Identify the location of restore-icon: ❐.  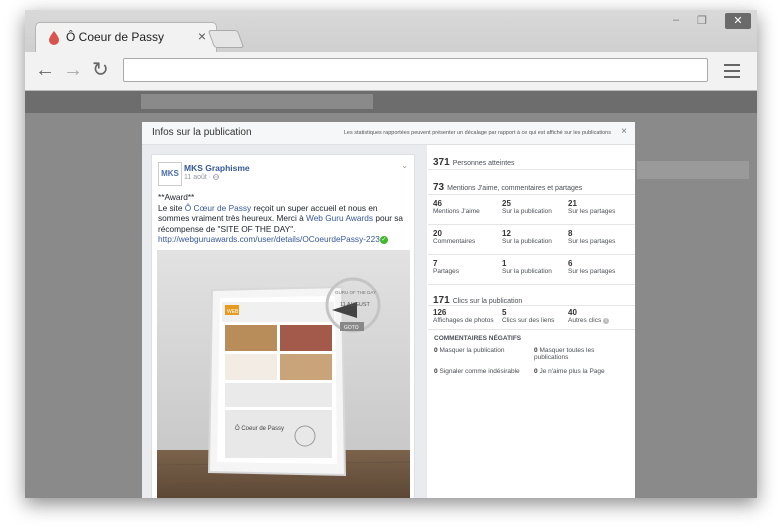
(702, 20).